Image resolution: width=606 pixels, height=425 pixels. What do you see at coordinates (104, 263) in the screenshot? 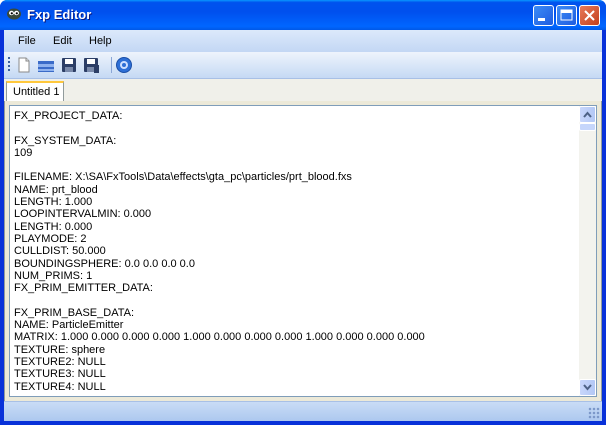
I see `editor-line: BOUNDINGSPHERE: 0.0 0.0 0.0 0.0` at bounding box center [104, 263].